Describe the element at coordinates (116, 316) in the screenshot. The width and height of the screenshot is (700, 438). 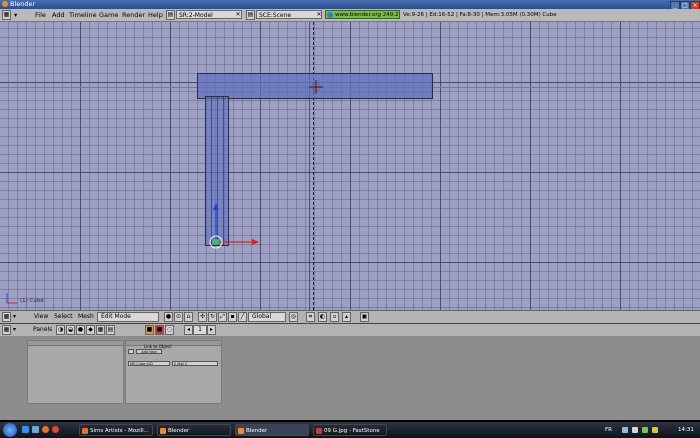
I see `mode-value: Edit Mode` at that location.